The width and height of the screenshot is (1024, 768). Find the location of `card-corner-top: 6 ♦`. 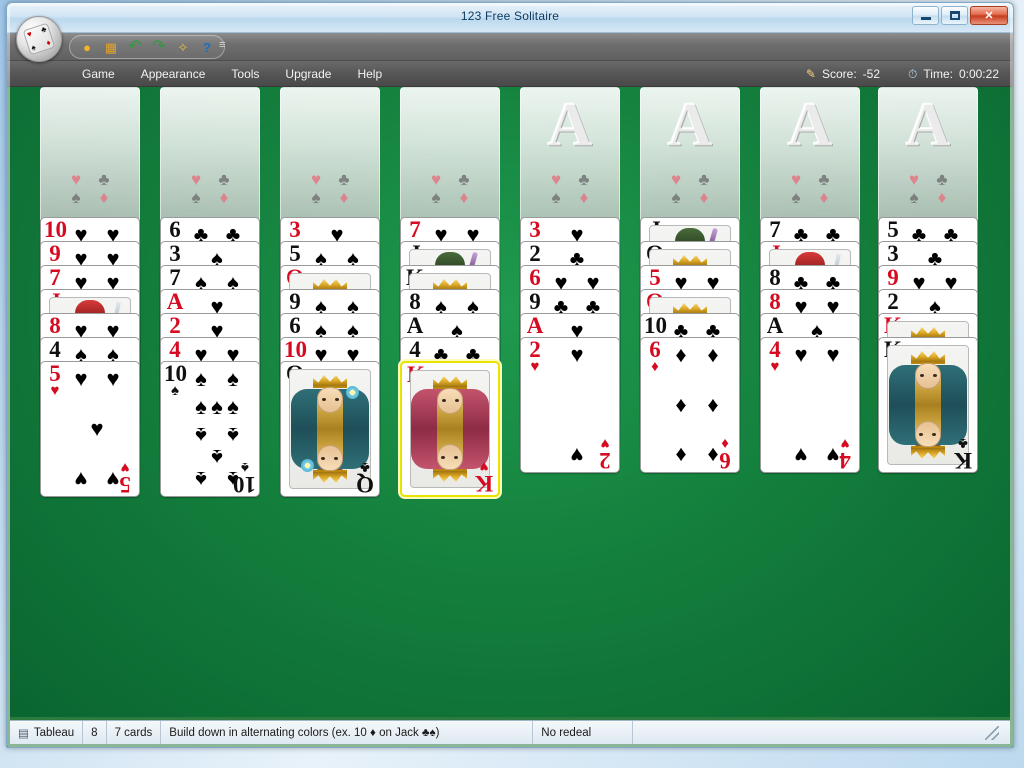

card-corner-top: 6 ♦ is located at coordinates (655, 356).